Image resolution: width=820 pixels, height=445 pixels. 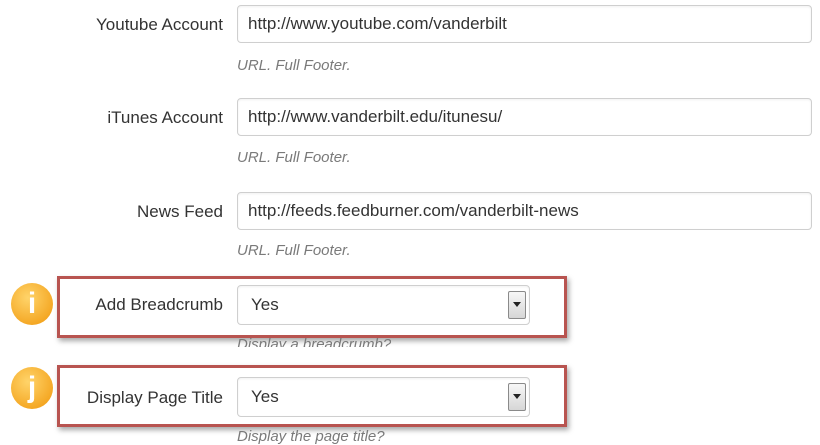 What do you see at coordinates (524, 117) in the screenshot?
I see `itunes-account-input` at bounding box center [524, 117].